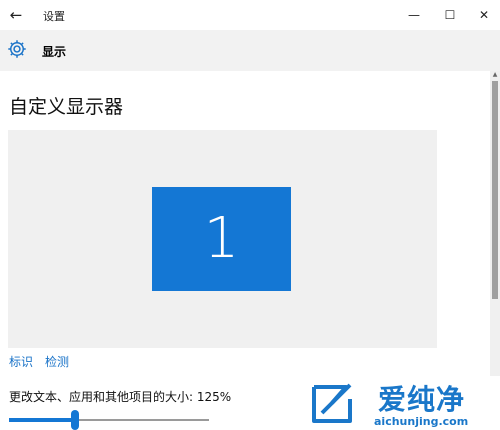 The image size is (500, 430). I want to click on watermark: 爱纯净 aichunjing.com, so click(403, 403).